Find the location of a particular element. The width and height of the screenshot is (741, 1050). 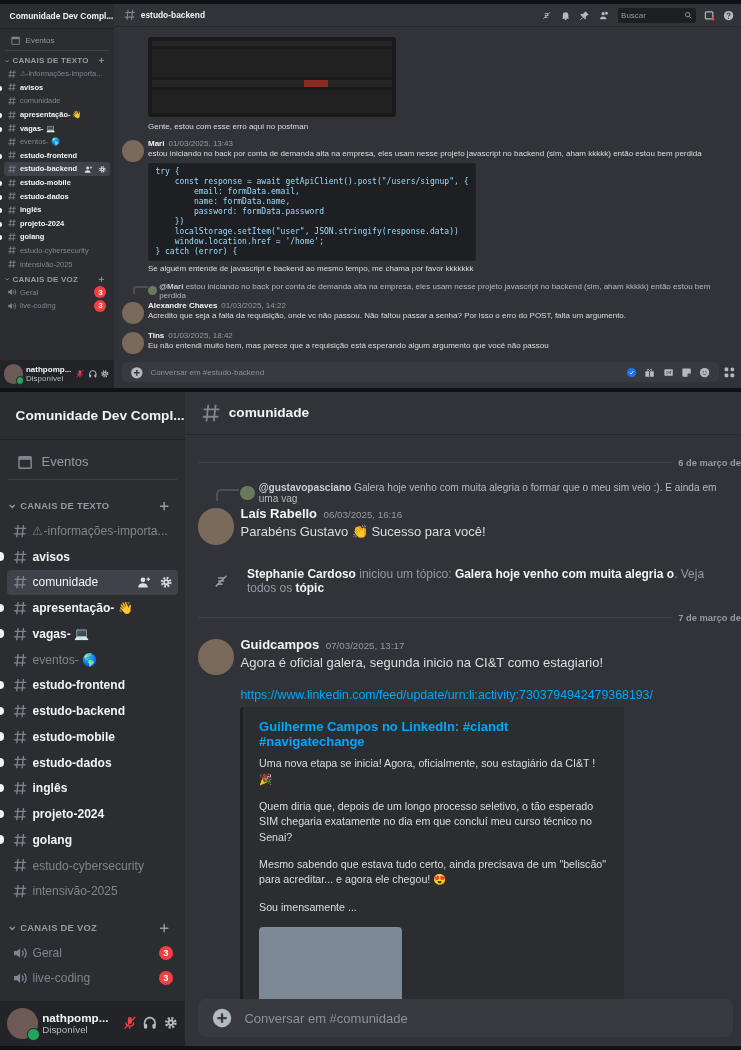

apps-icon is located at coordinates (730, 372).